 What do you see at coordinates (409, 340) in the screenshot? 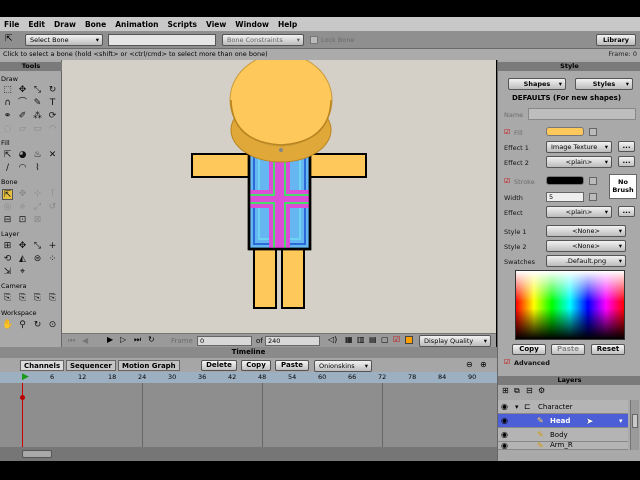
I see `color-swatch-icon` at bounding box center [409, 340].